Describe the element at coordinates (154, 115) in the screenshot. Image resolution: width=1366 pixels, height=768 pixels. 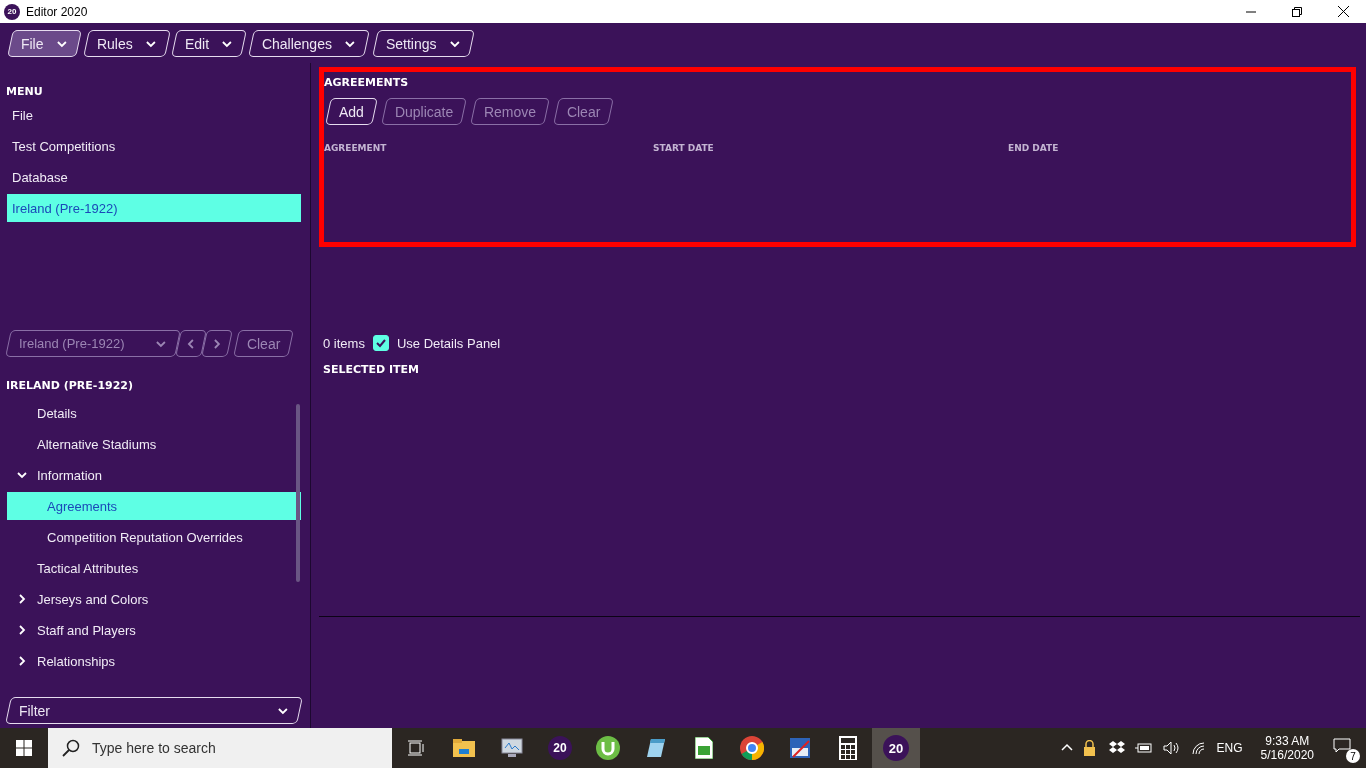
I see `menu-item: File` at that location.